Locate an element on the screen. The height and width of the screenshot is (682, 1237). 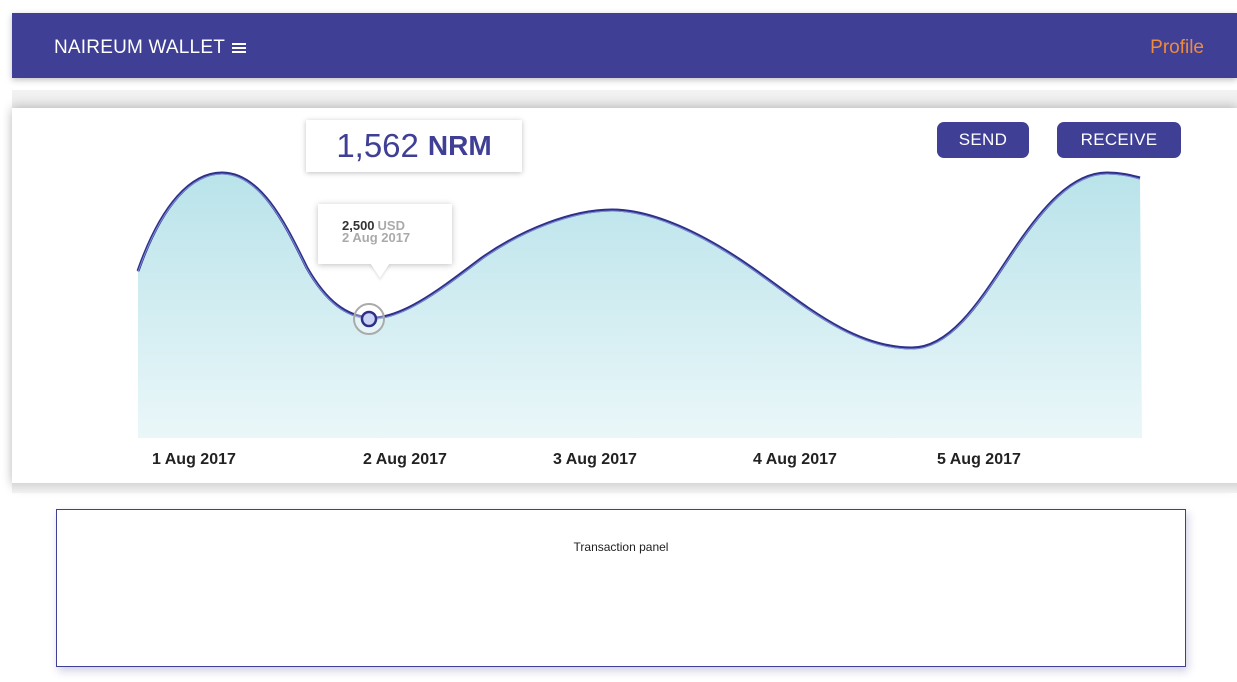
top-navigation-bar: NAIREUM WALLET Profile is located at coordinates (624, 45).